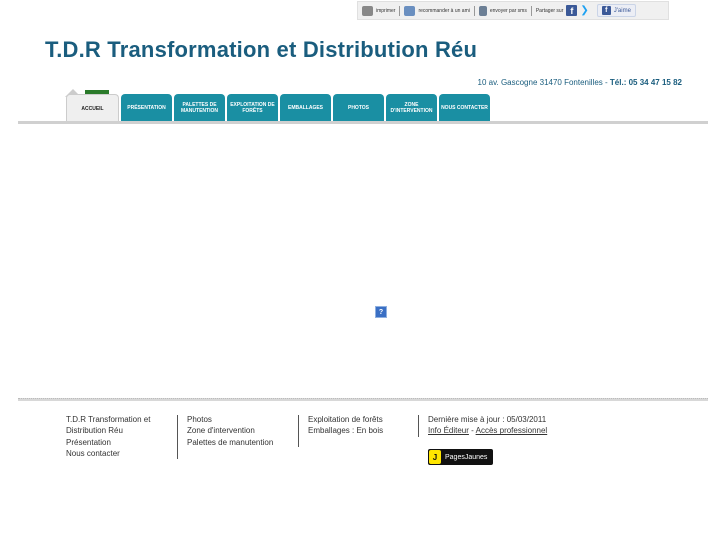 This screenshot has height=545, width=727. What do you see at coordinates (584, 10) in the screenshot?
I see `twitter-icon: ❯` at bounding box center [584, 10].